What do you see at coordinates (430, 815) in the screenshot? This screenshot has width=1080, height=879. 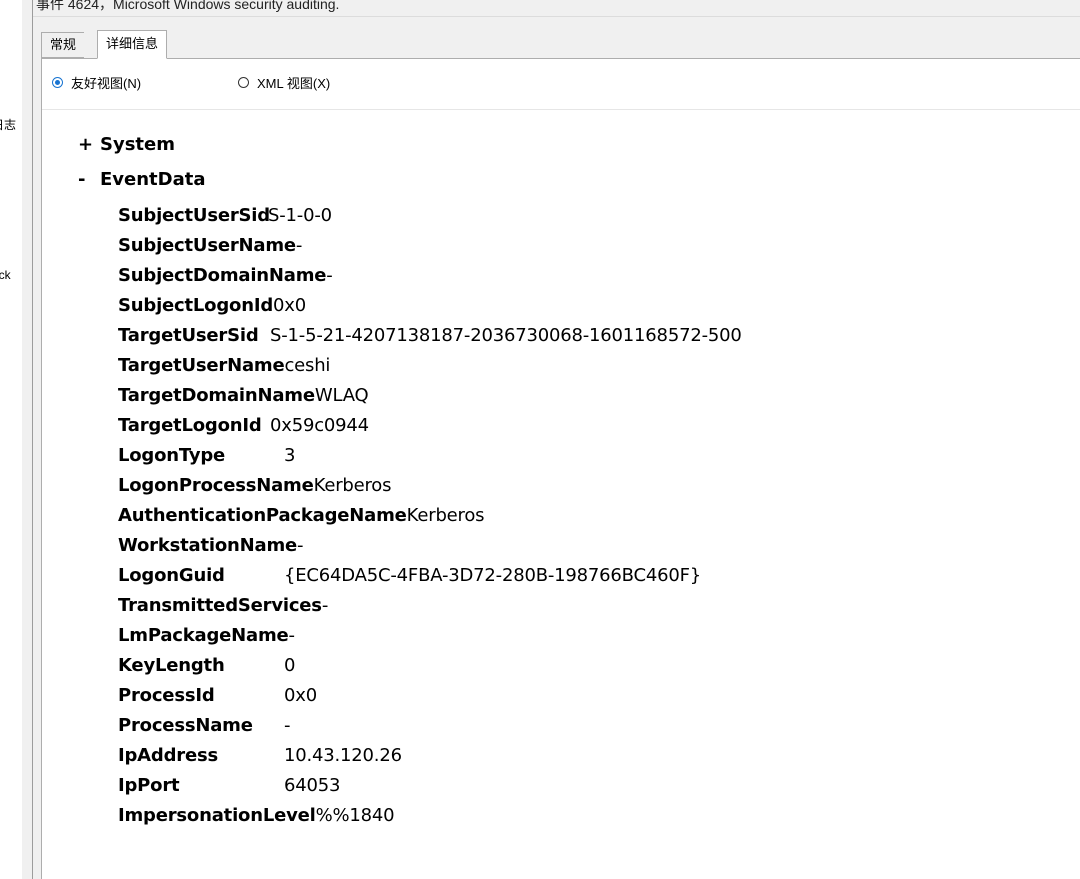 I see `field-row: ImpersonationLevel %%1840` at bounding box center [430, 815].